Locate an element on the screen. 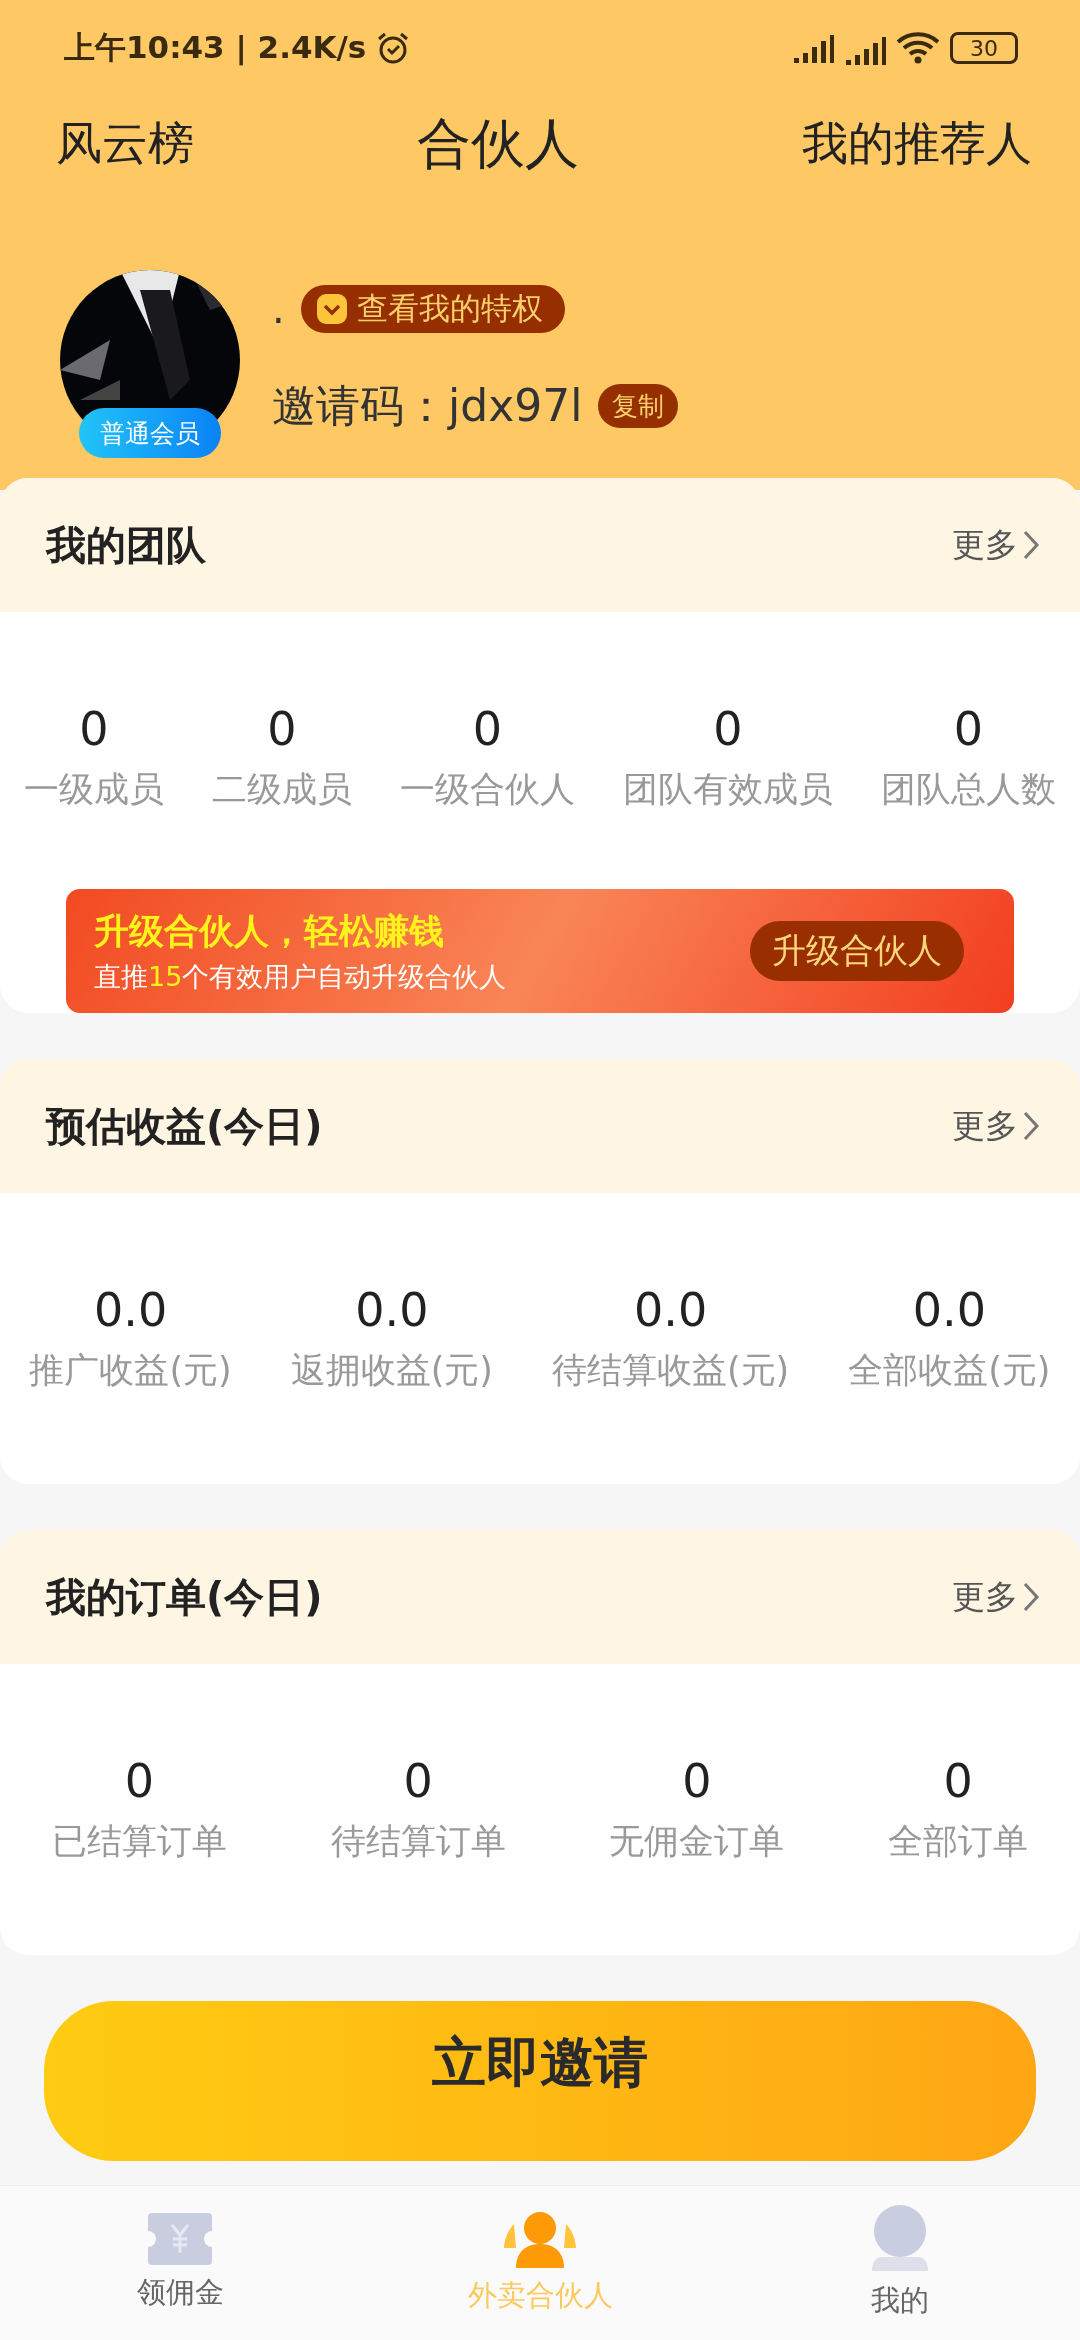  team-icon is located at coordinates (540, 2239).